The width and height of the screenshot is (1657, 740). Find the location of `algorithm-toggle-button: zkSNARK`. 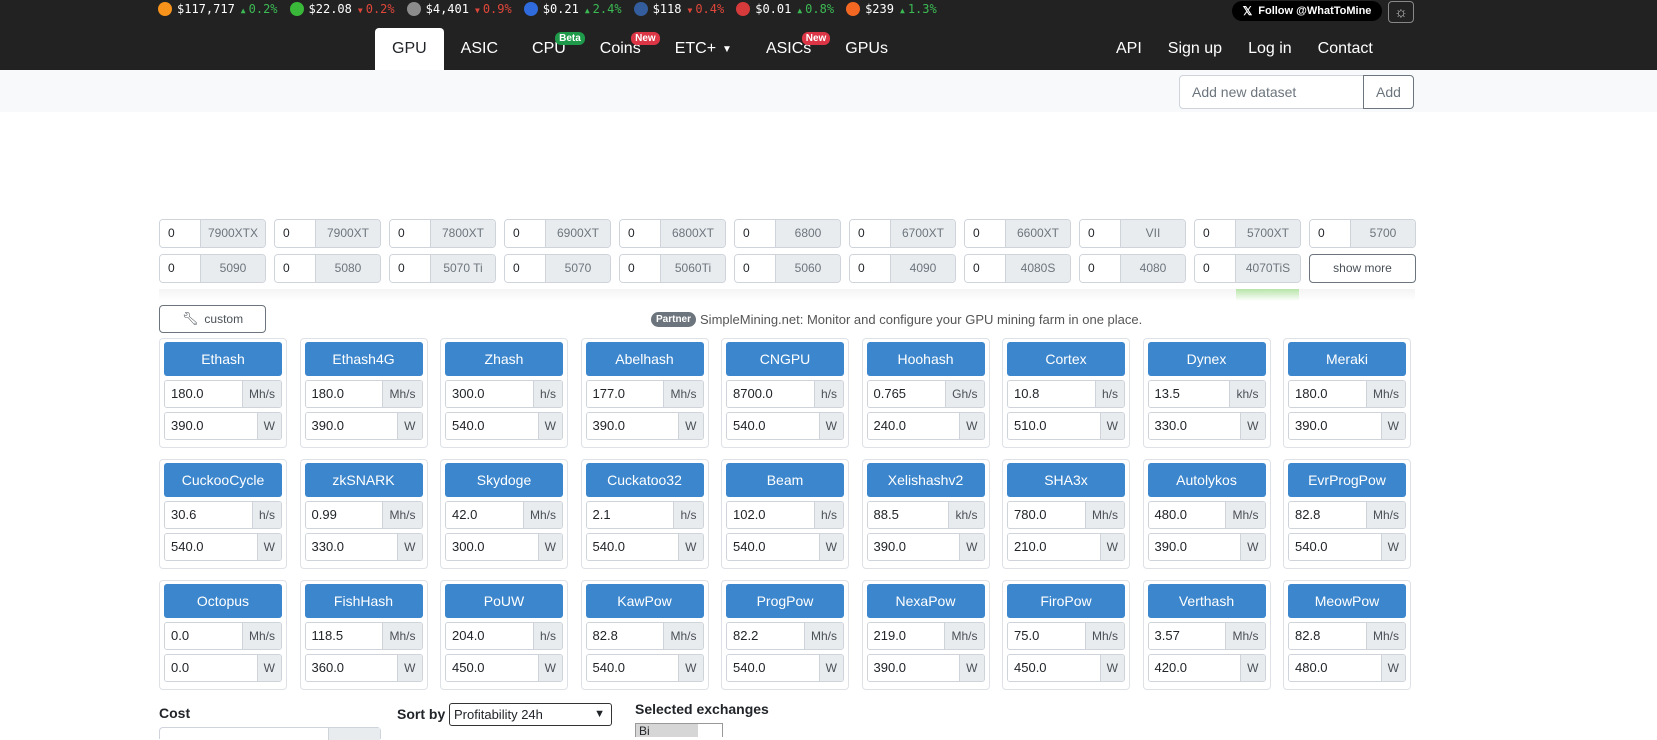

algorithm-toggle-button: zkSNARK is located at coordinates (363, 480).